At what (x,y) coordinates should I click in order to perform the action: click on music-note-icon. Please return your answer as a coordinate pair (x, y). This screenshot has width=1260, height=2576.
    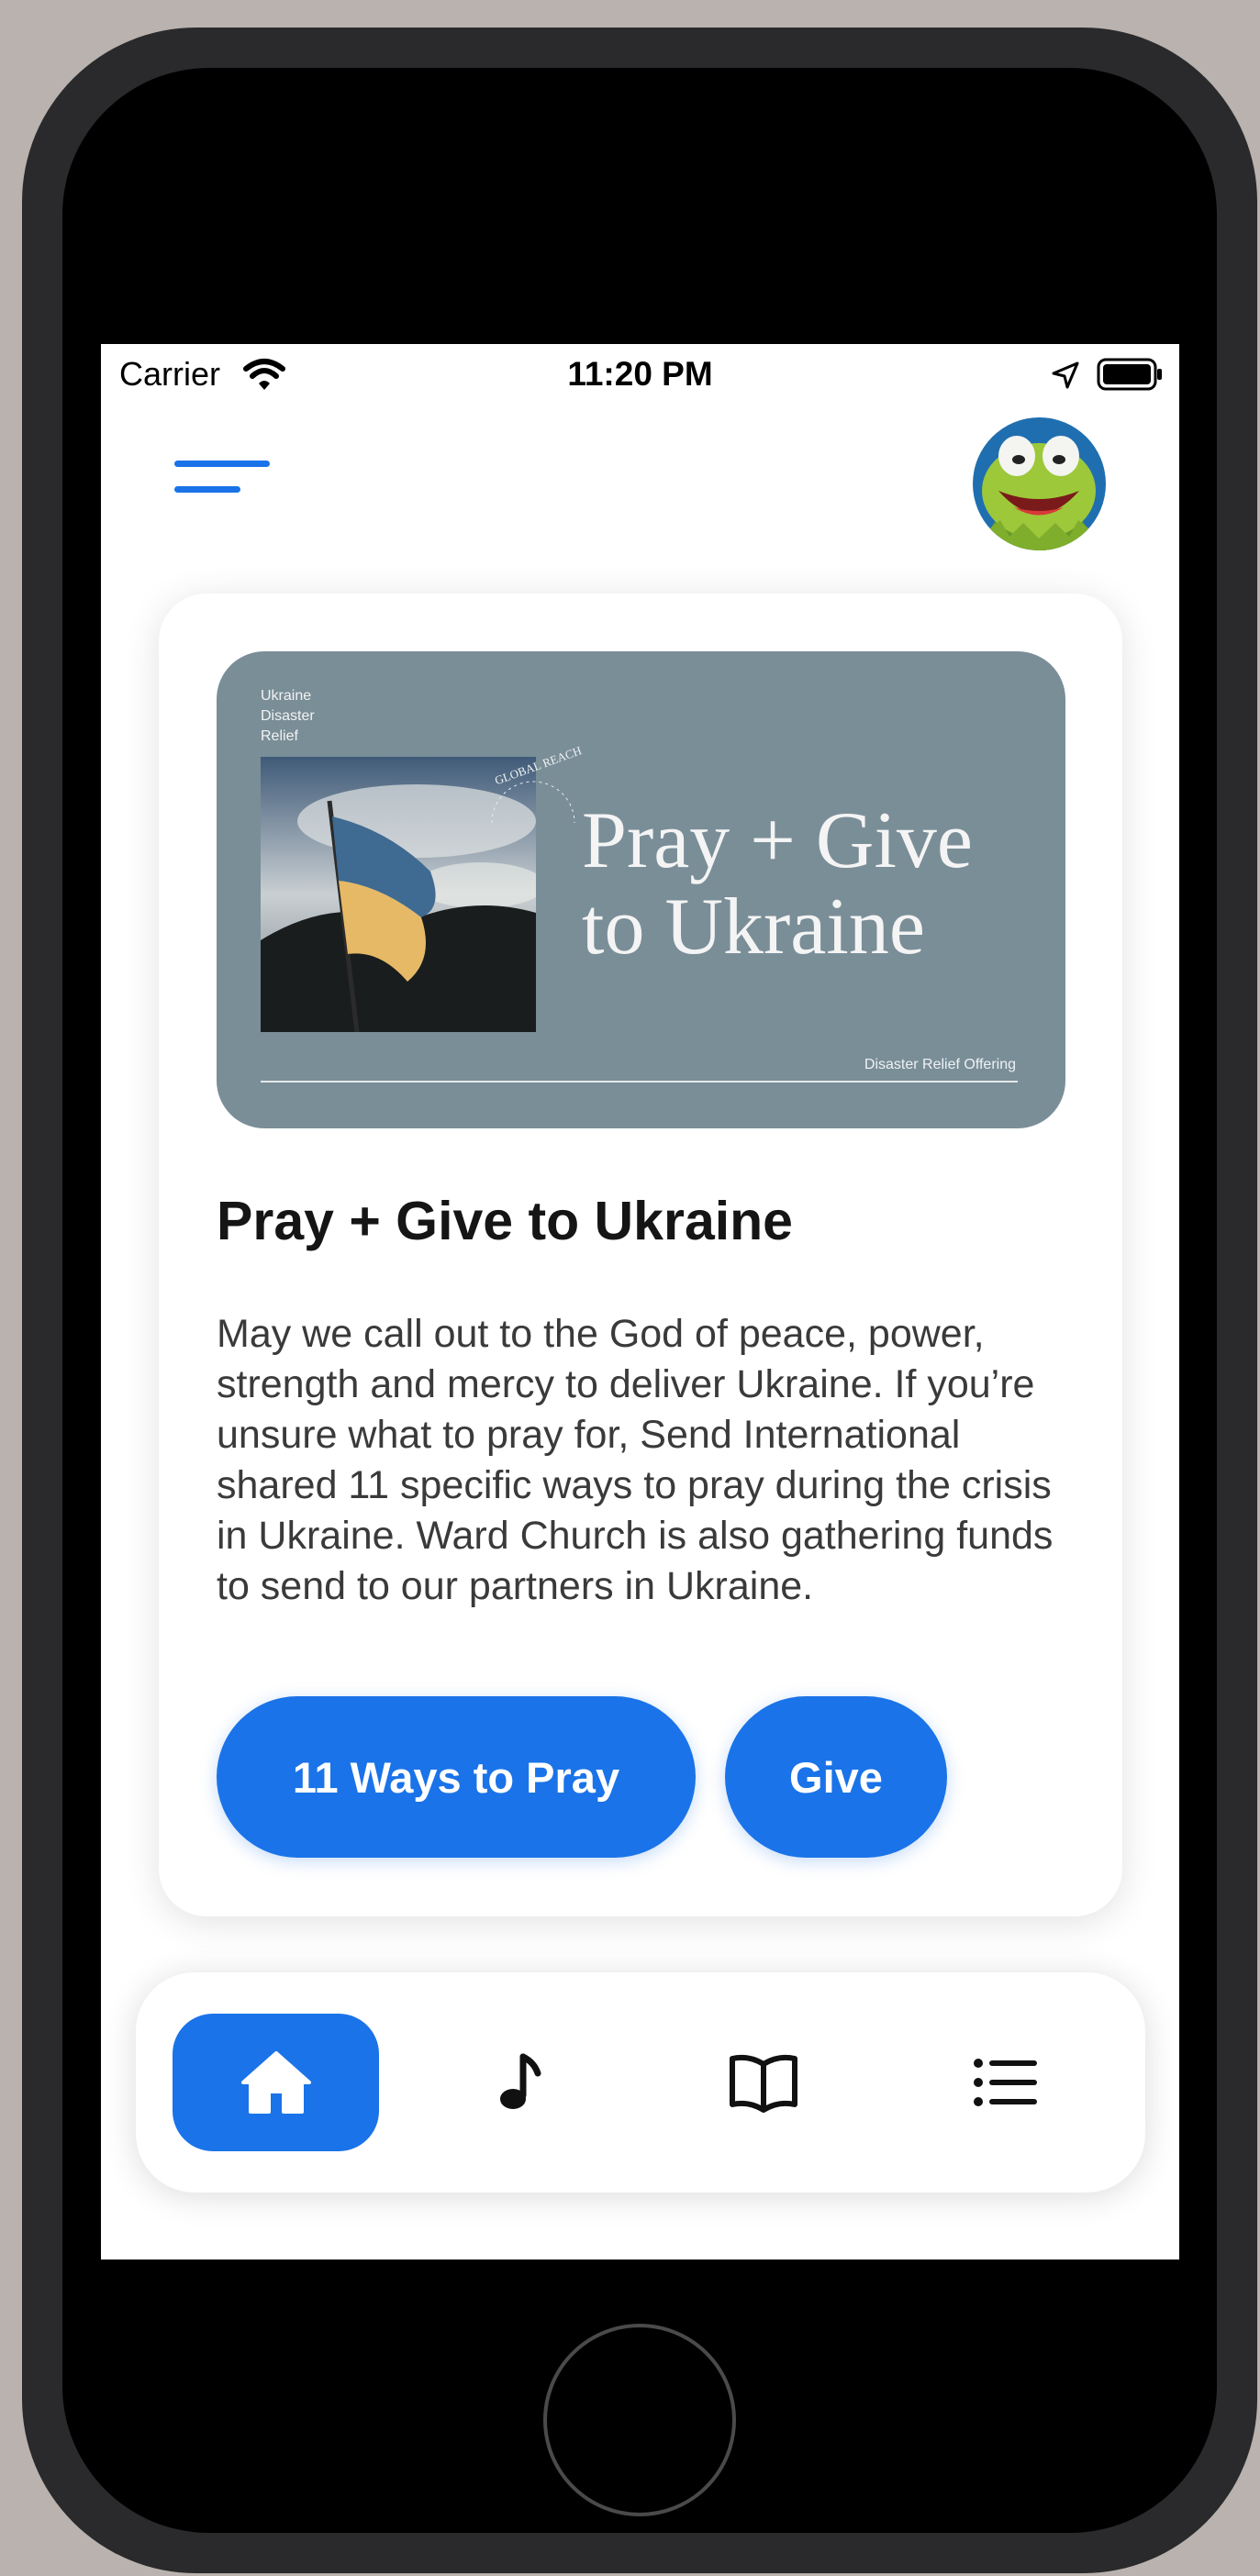
    Looking at the image, I should click on (520, 2081).